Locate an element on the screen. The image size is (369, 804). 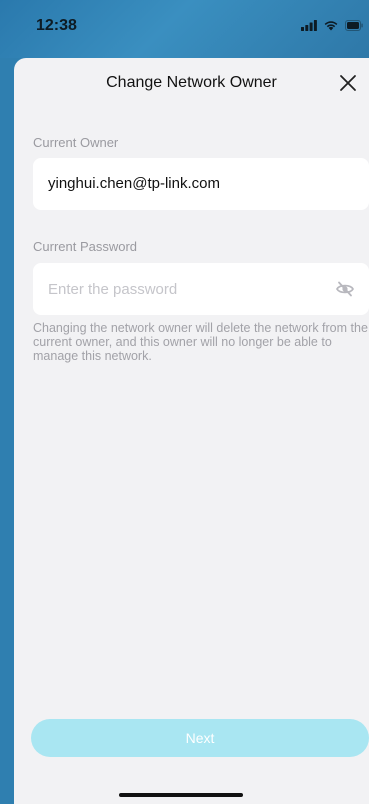
page-title: Change Network Owner is located at coordinates (191, 82).